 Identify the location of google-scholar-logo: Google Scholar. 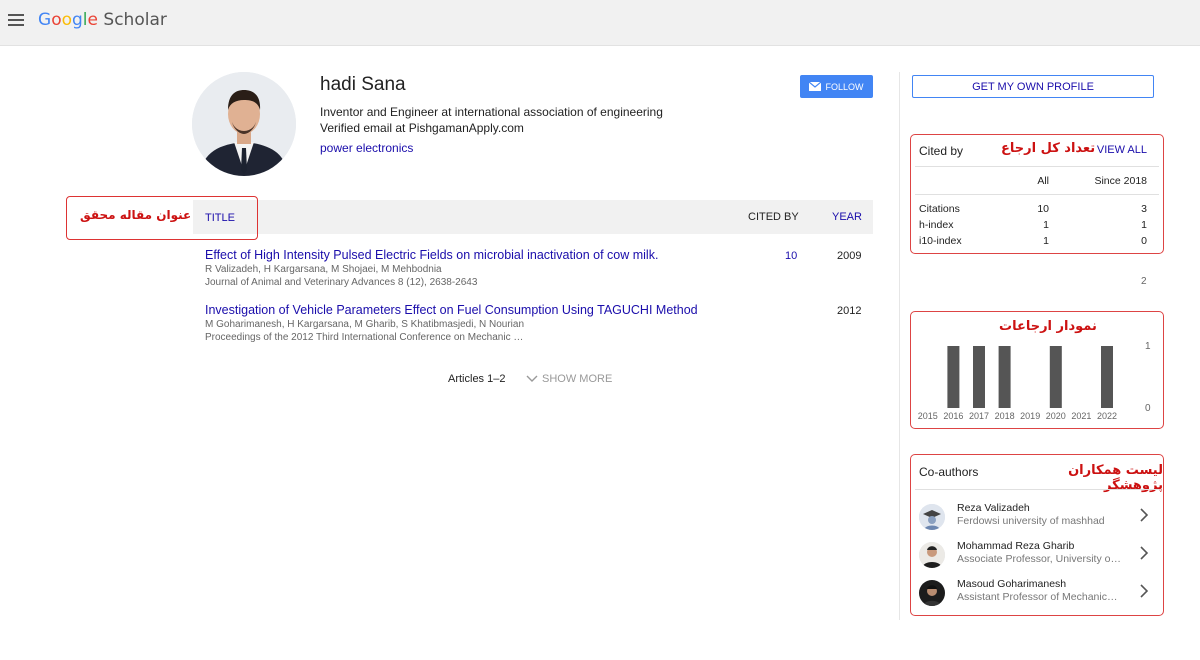
(102, 20).